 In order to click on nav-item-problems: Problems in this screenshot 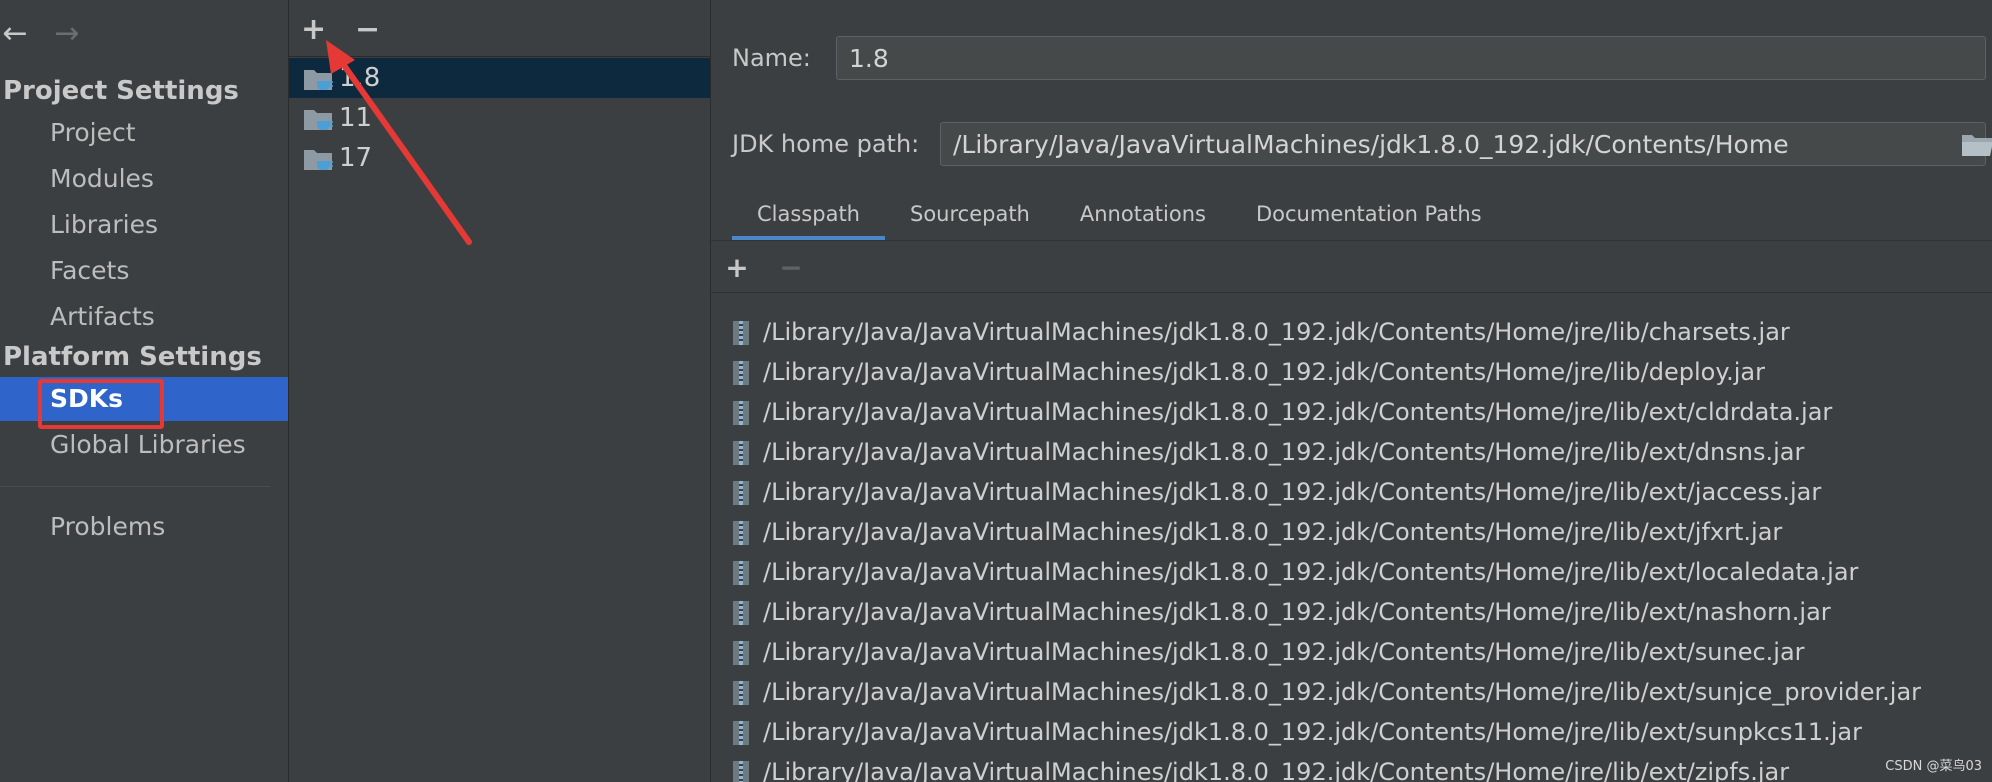, I will do `click(144, 527)`.